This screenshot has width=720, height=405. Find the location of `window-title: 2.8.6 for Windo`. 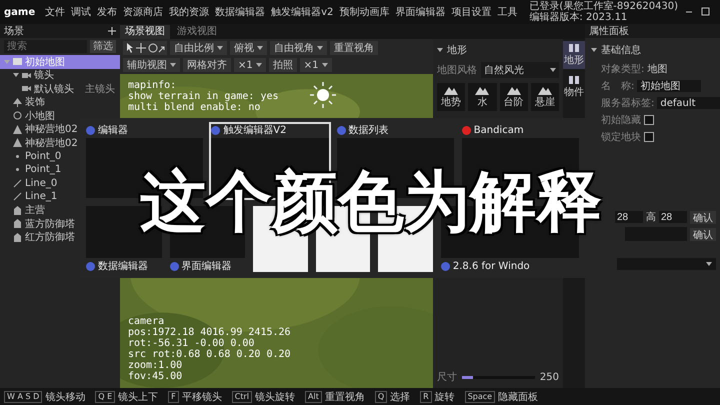

window-title: 2.8.6 for Windo is located at coordinates (491, 266).